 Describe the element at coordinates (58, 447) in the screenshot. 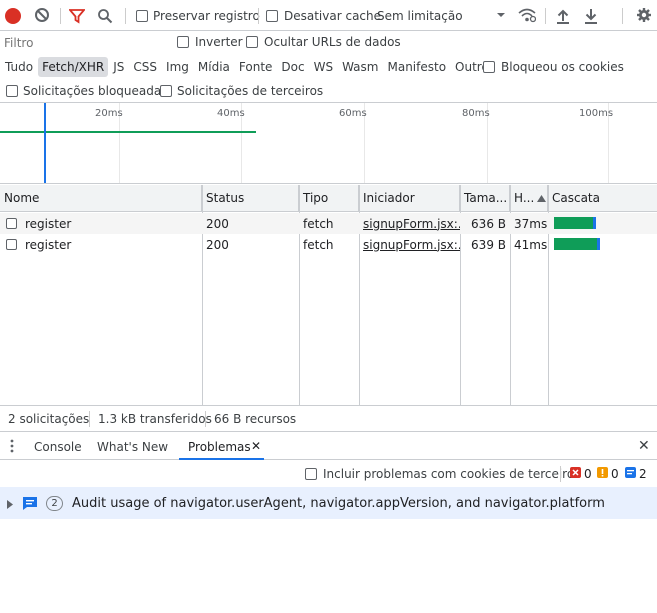

I see `tab-console: Console` at that location.